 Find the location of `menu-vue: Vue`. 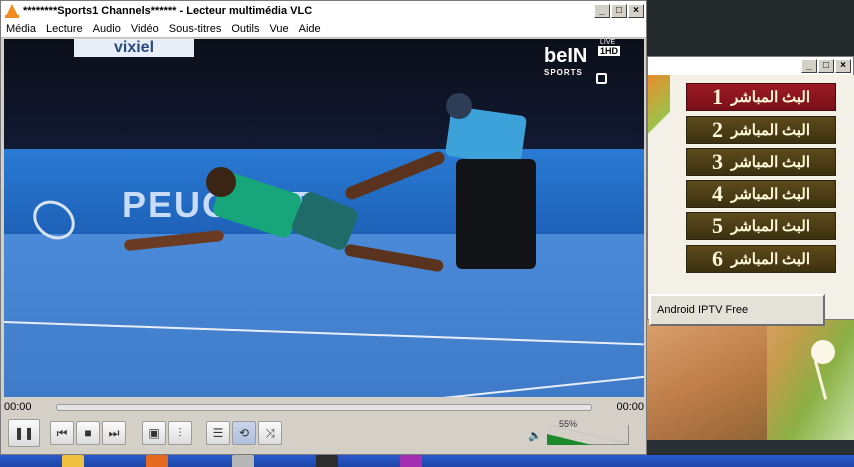

menu-vue: Vue is located at coordinates (278, 29).